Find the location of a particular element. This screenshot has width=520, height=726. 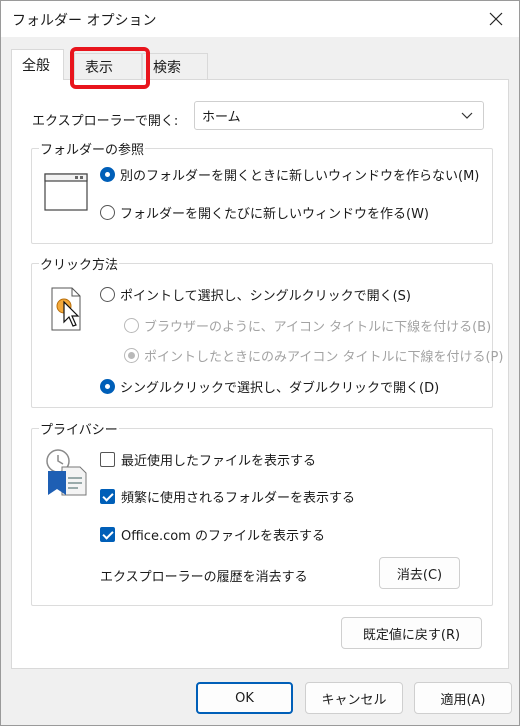

recent-files-checkbox is located at coordinates (107, 459).